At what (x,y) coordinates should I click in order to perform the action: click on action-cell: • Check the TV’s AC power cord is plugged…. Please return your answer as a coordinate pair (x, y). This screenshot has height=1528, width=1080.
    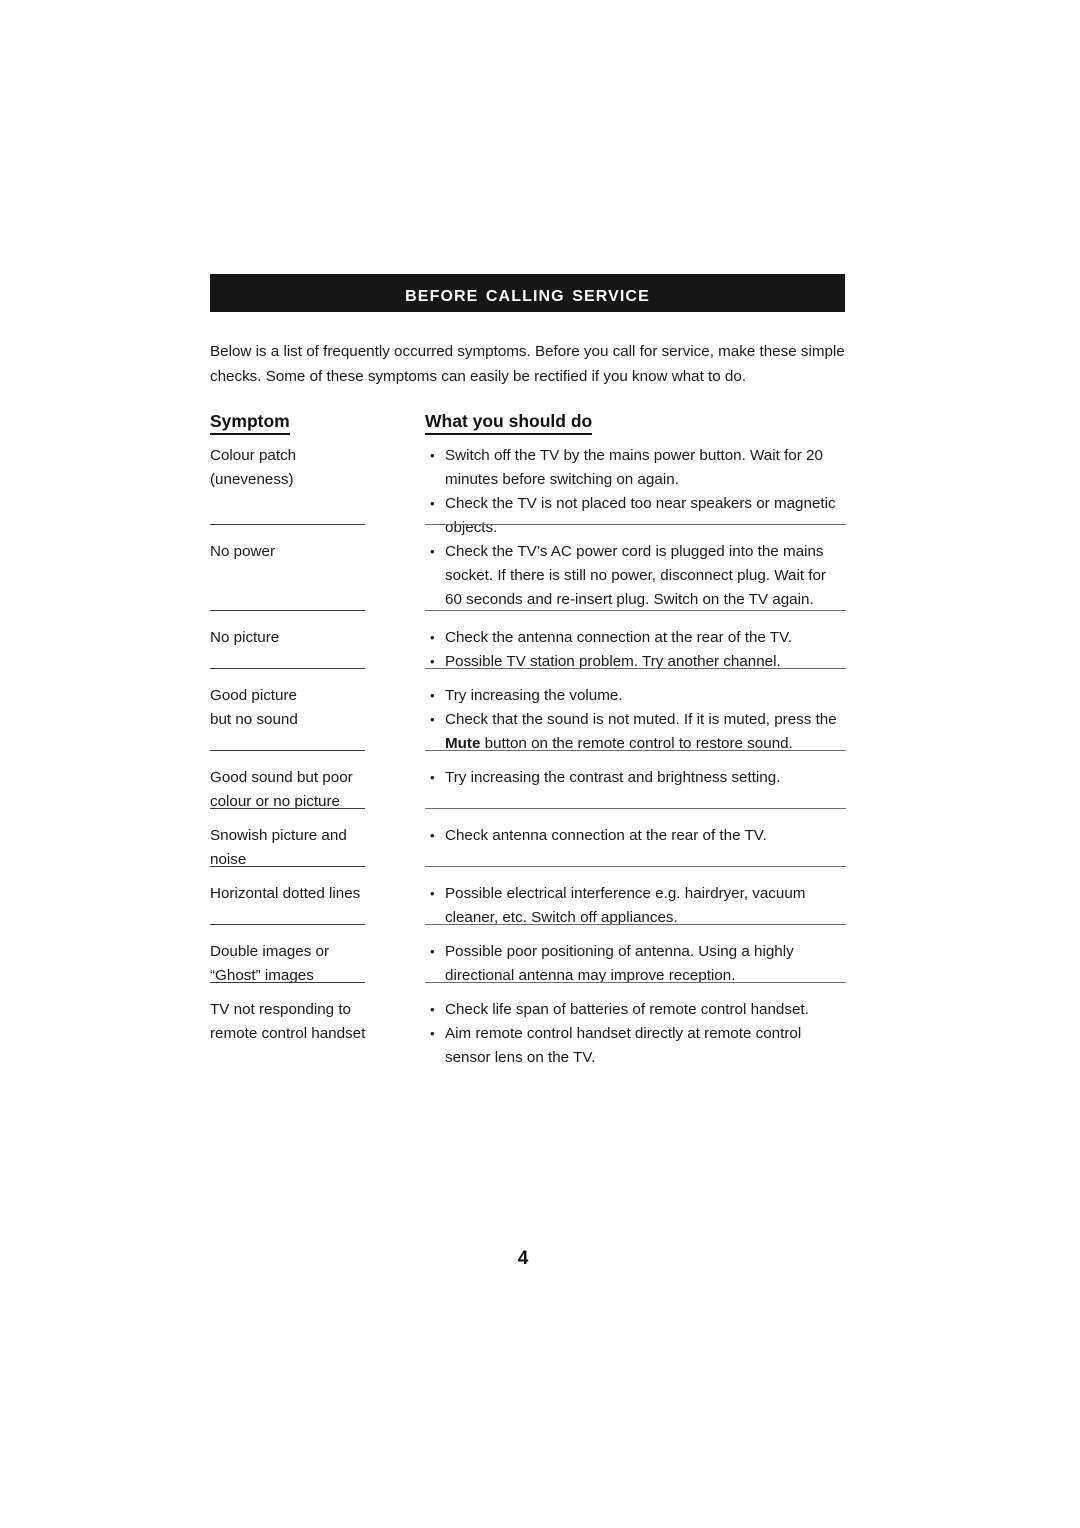
    Looking at the image, I should click on (635, 576).